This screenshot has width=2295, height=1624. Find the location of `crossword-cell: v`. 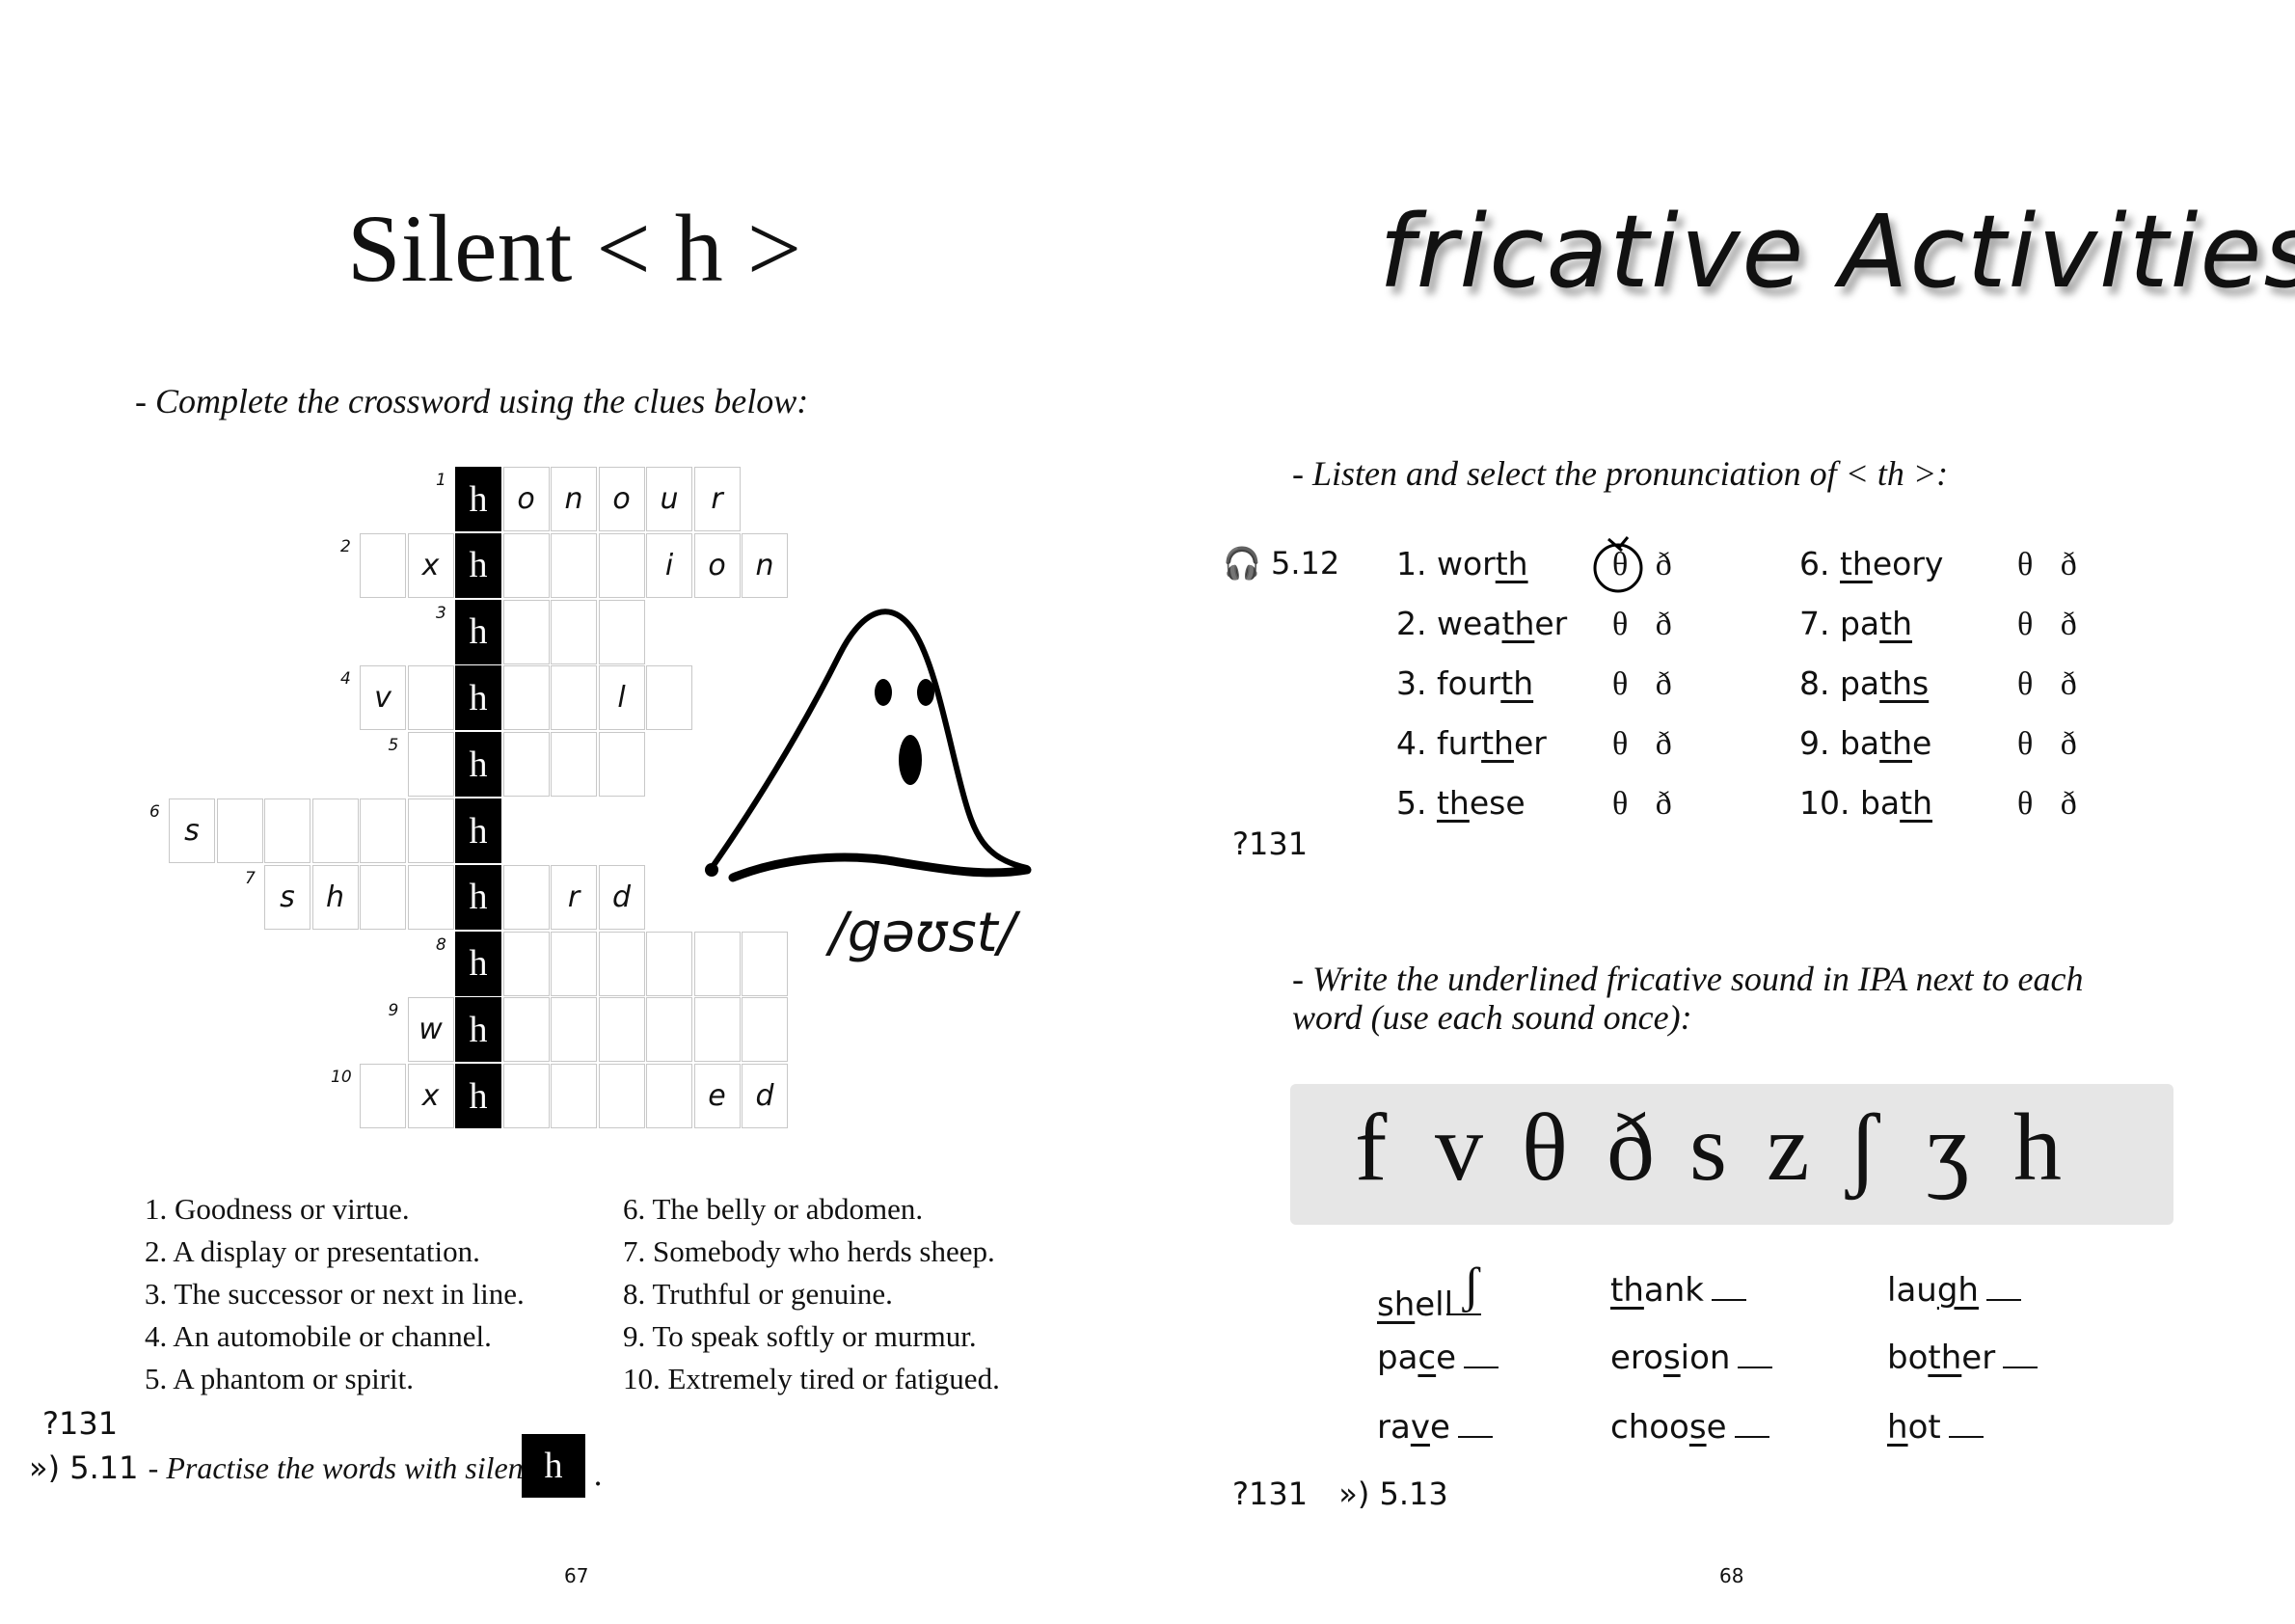

crossword-cell: v is located at coordinates (383, 698).